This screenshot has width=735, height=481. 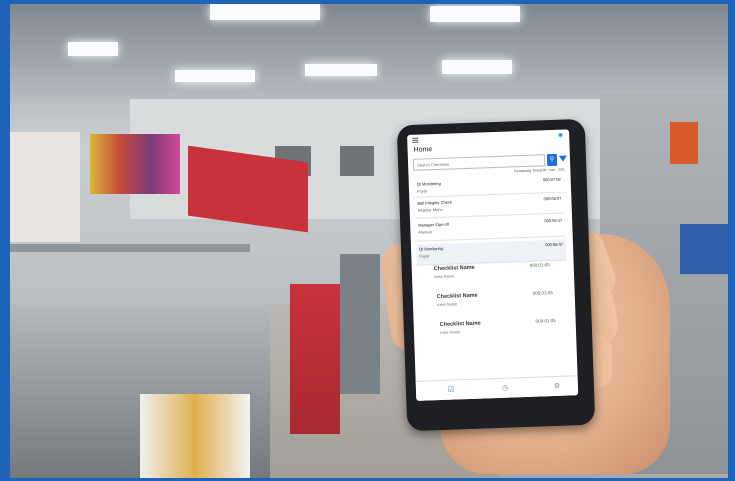 I want to click on bottom-nav: ☑ ◷ ⚙, so click(x=497, y=388).